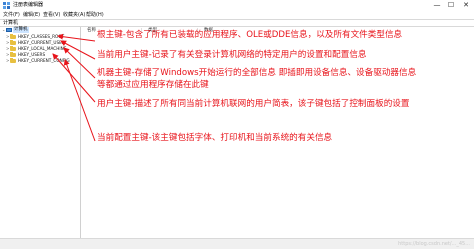 This screenshot has width=474, height=249. What do you see at coordinates (253, 104) in the screenshot?
I see `annotation-users: 用户主键-描述了所有同当前计算机联网的用户简表，该子键包括了控制面板的设置` at bounding box center [253, 104].